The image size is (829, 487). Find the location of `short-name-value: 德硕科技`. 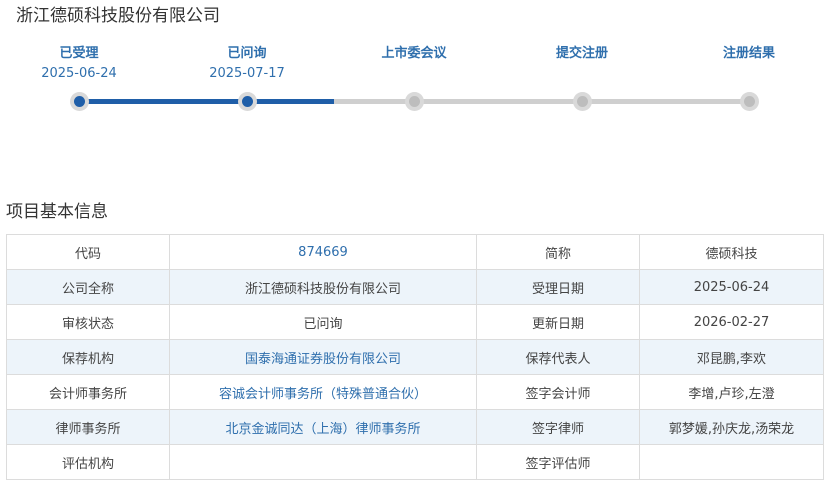

short-name-value: 德硕科技 is located at coordinates (731, 252).